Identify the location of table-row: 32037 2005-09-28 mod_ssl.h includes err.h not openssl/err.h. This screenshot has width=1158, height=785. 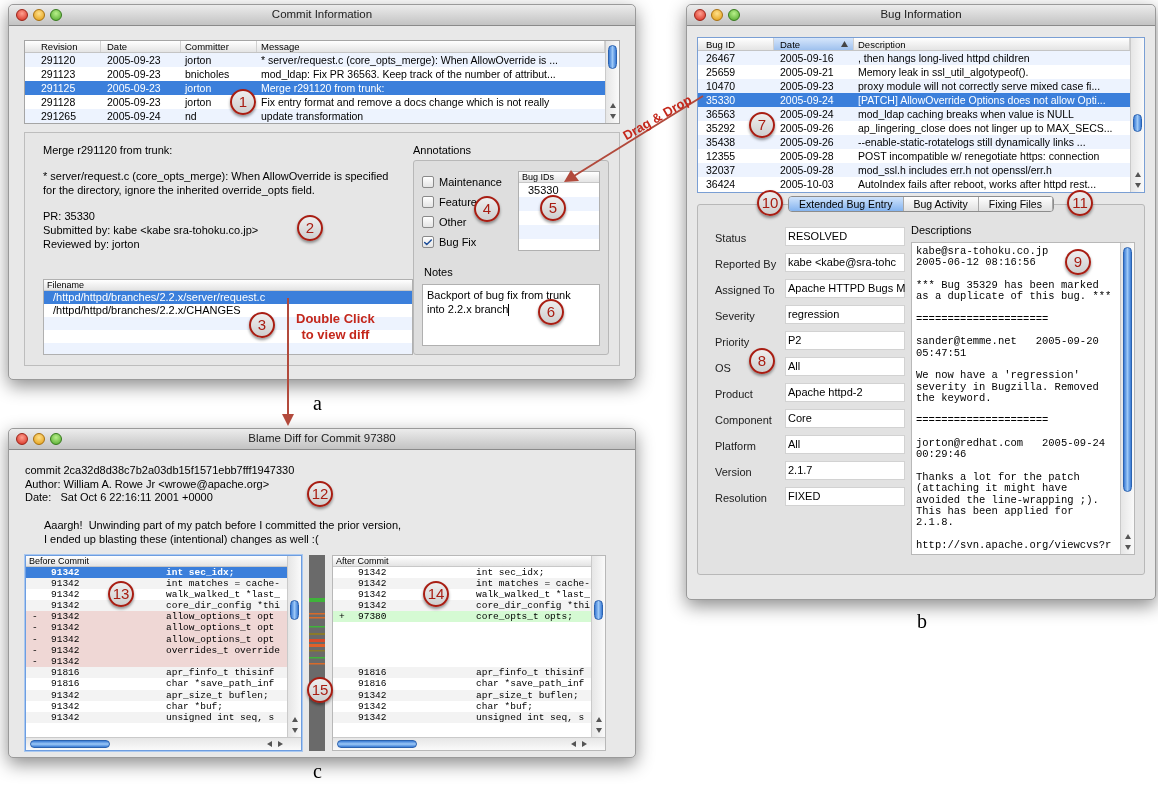
(914, 170).